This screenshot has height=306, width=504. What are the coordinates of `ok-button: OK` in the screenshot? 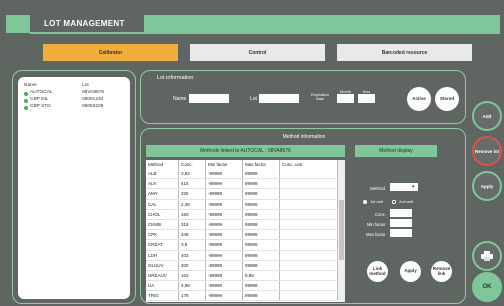 It's located at (487, 287).